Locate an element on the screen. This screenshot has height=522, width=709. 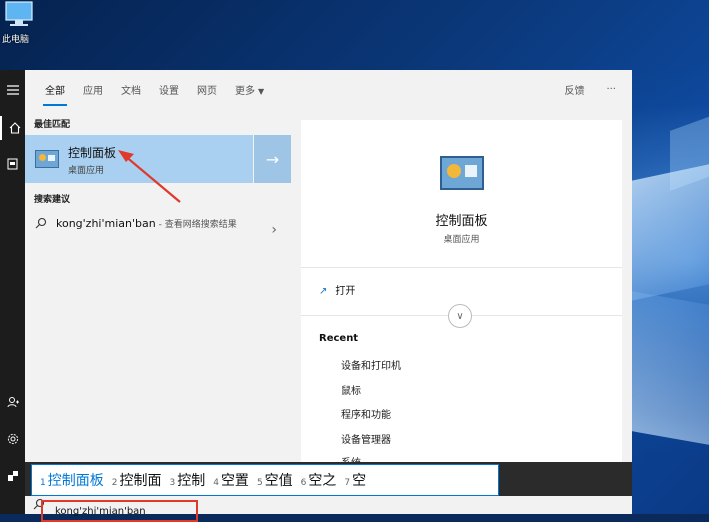
recent-item: 设备和打印机 is located at coordinates (371, 364).